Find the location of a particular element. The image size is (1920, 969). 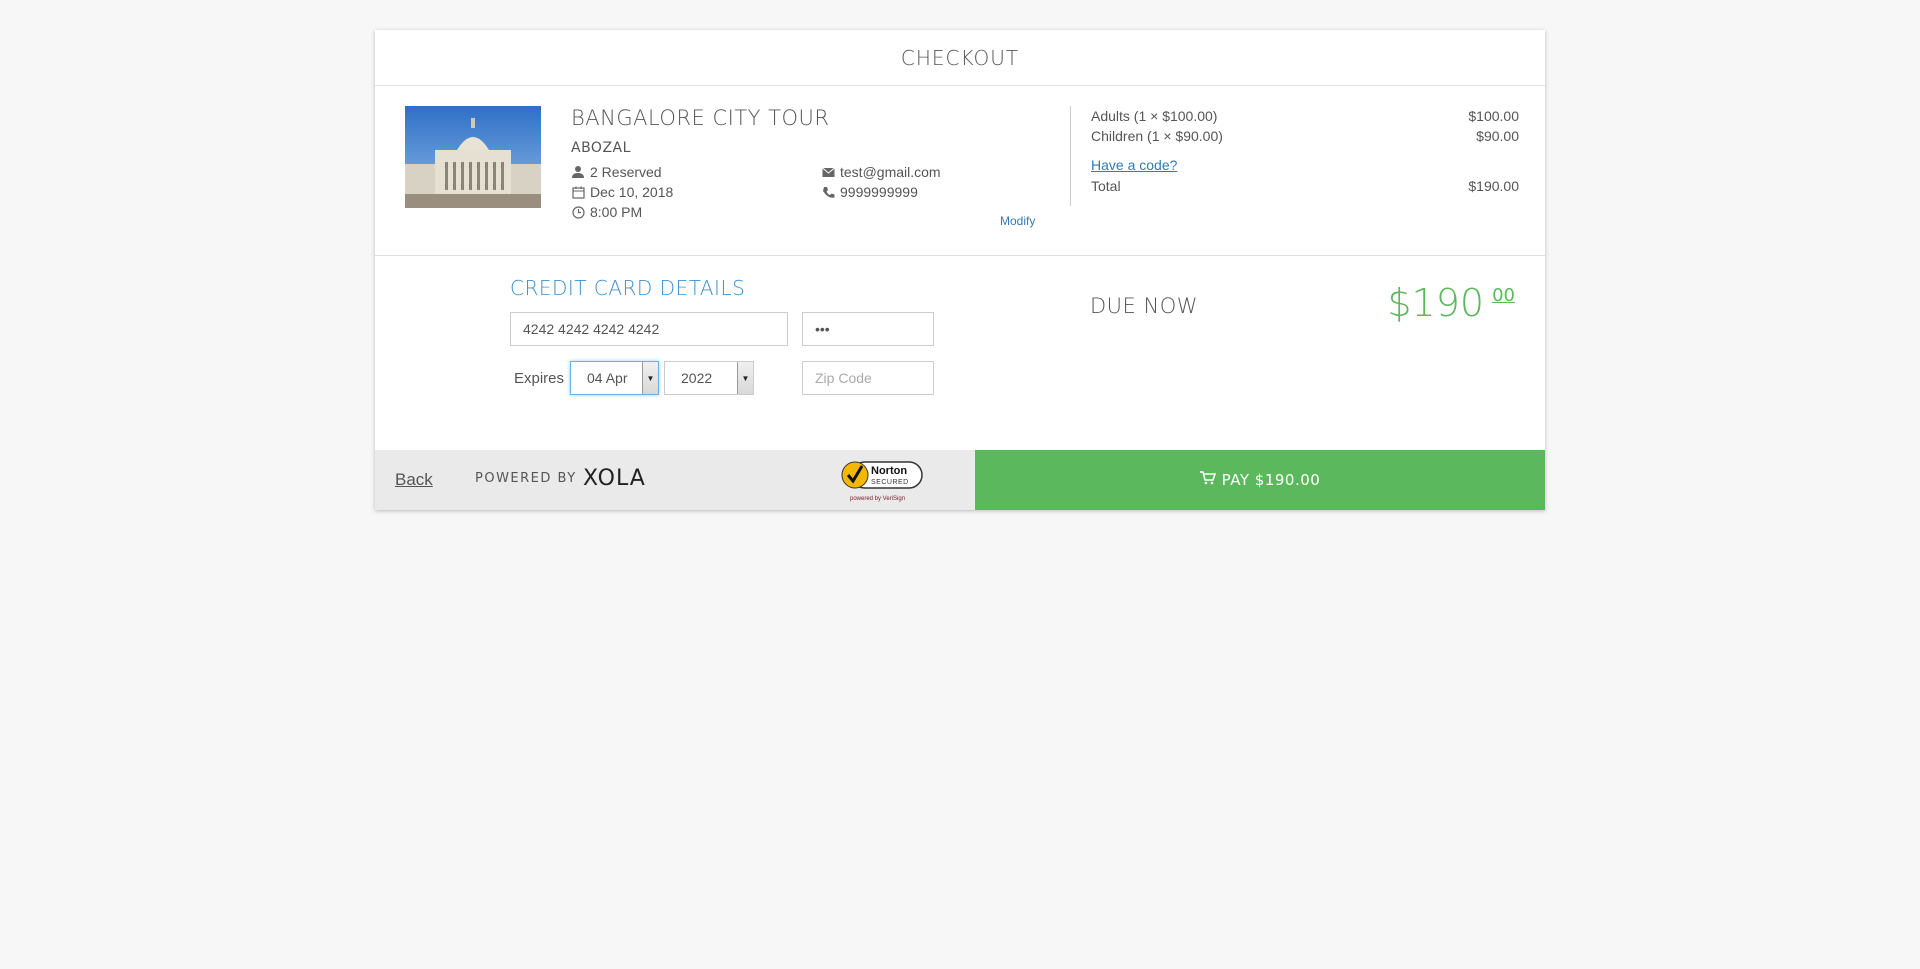

have-code-link: Have a code? is located at coordinates (1134, 165).